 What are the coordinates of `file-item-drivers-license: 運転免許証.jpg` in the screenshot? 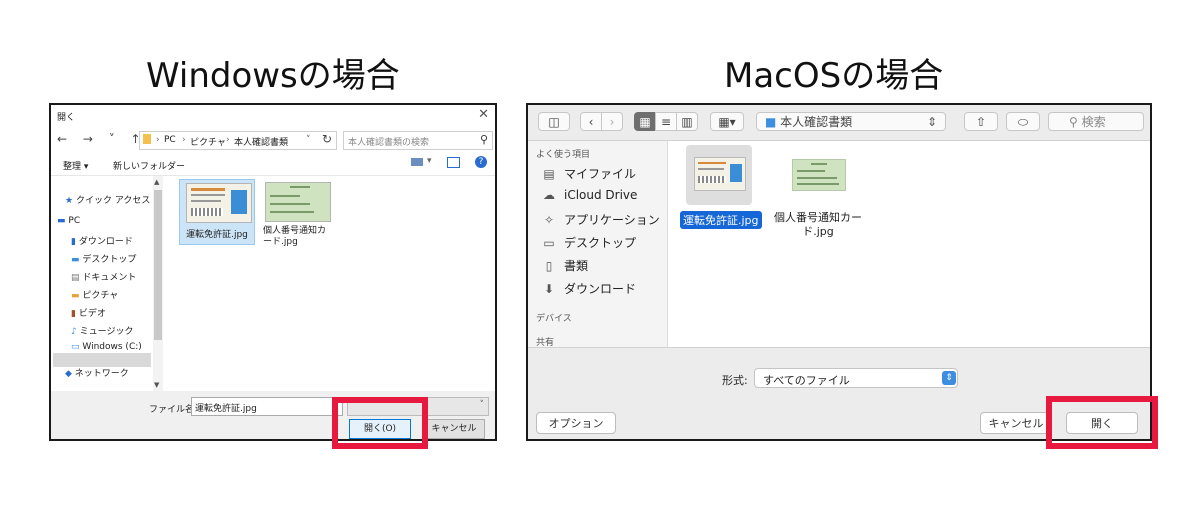 It's located at (217, 212).